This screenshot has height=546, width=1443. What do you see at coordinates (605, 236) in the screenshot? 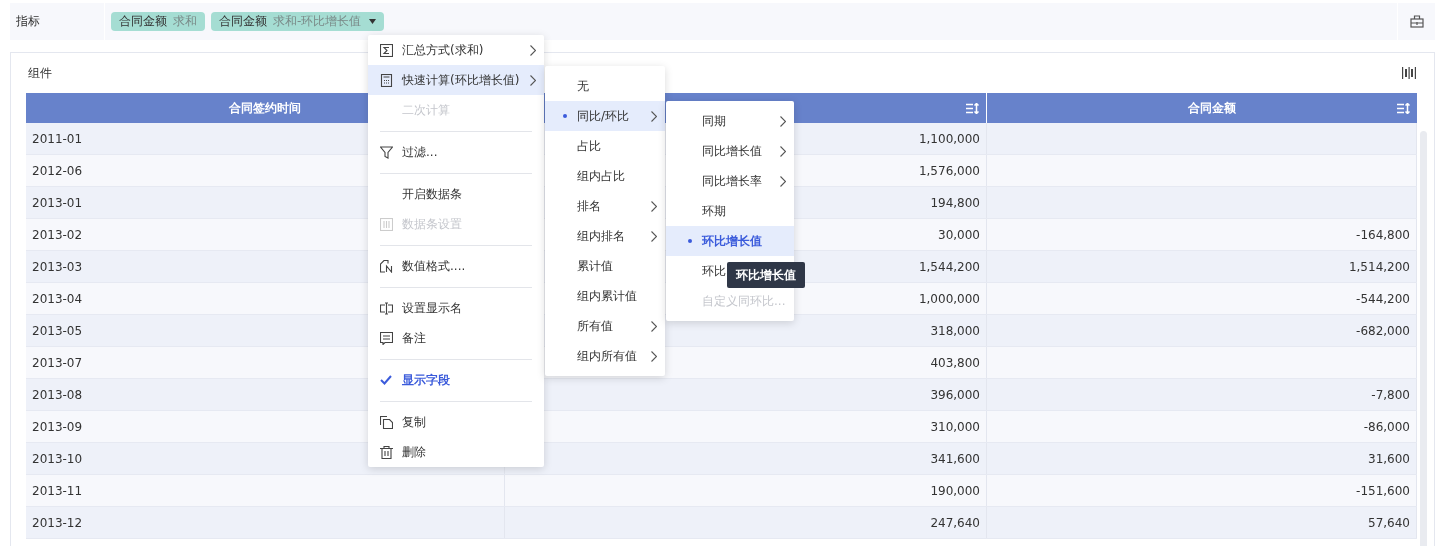
I see `menu-item: 组内排名` at bounding box center [605, 236].